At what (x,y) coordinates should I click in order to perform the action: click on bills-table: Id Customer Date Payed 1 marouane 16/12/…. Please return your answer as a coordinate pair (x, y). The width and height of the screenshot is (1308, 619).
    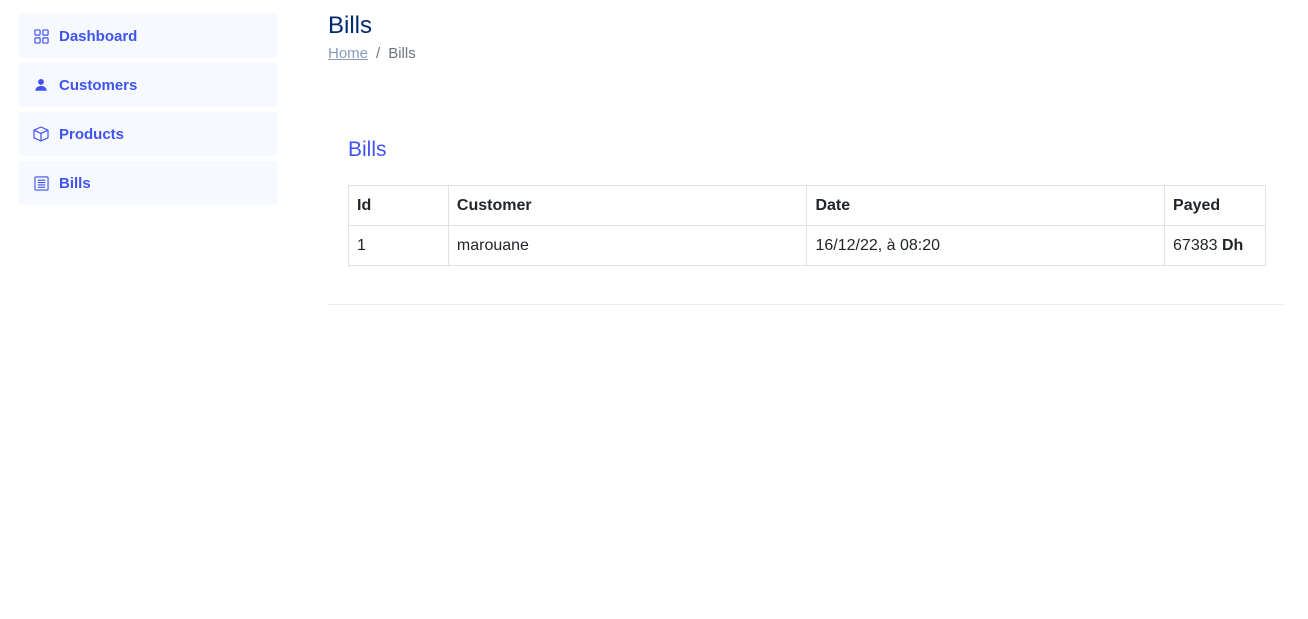
    Looking at the image, I should click on (807, 225).